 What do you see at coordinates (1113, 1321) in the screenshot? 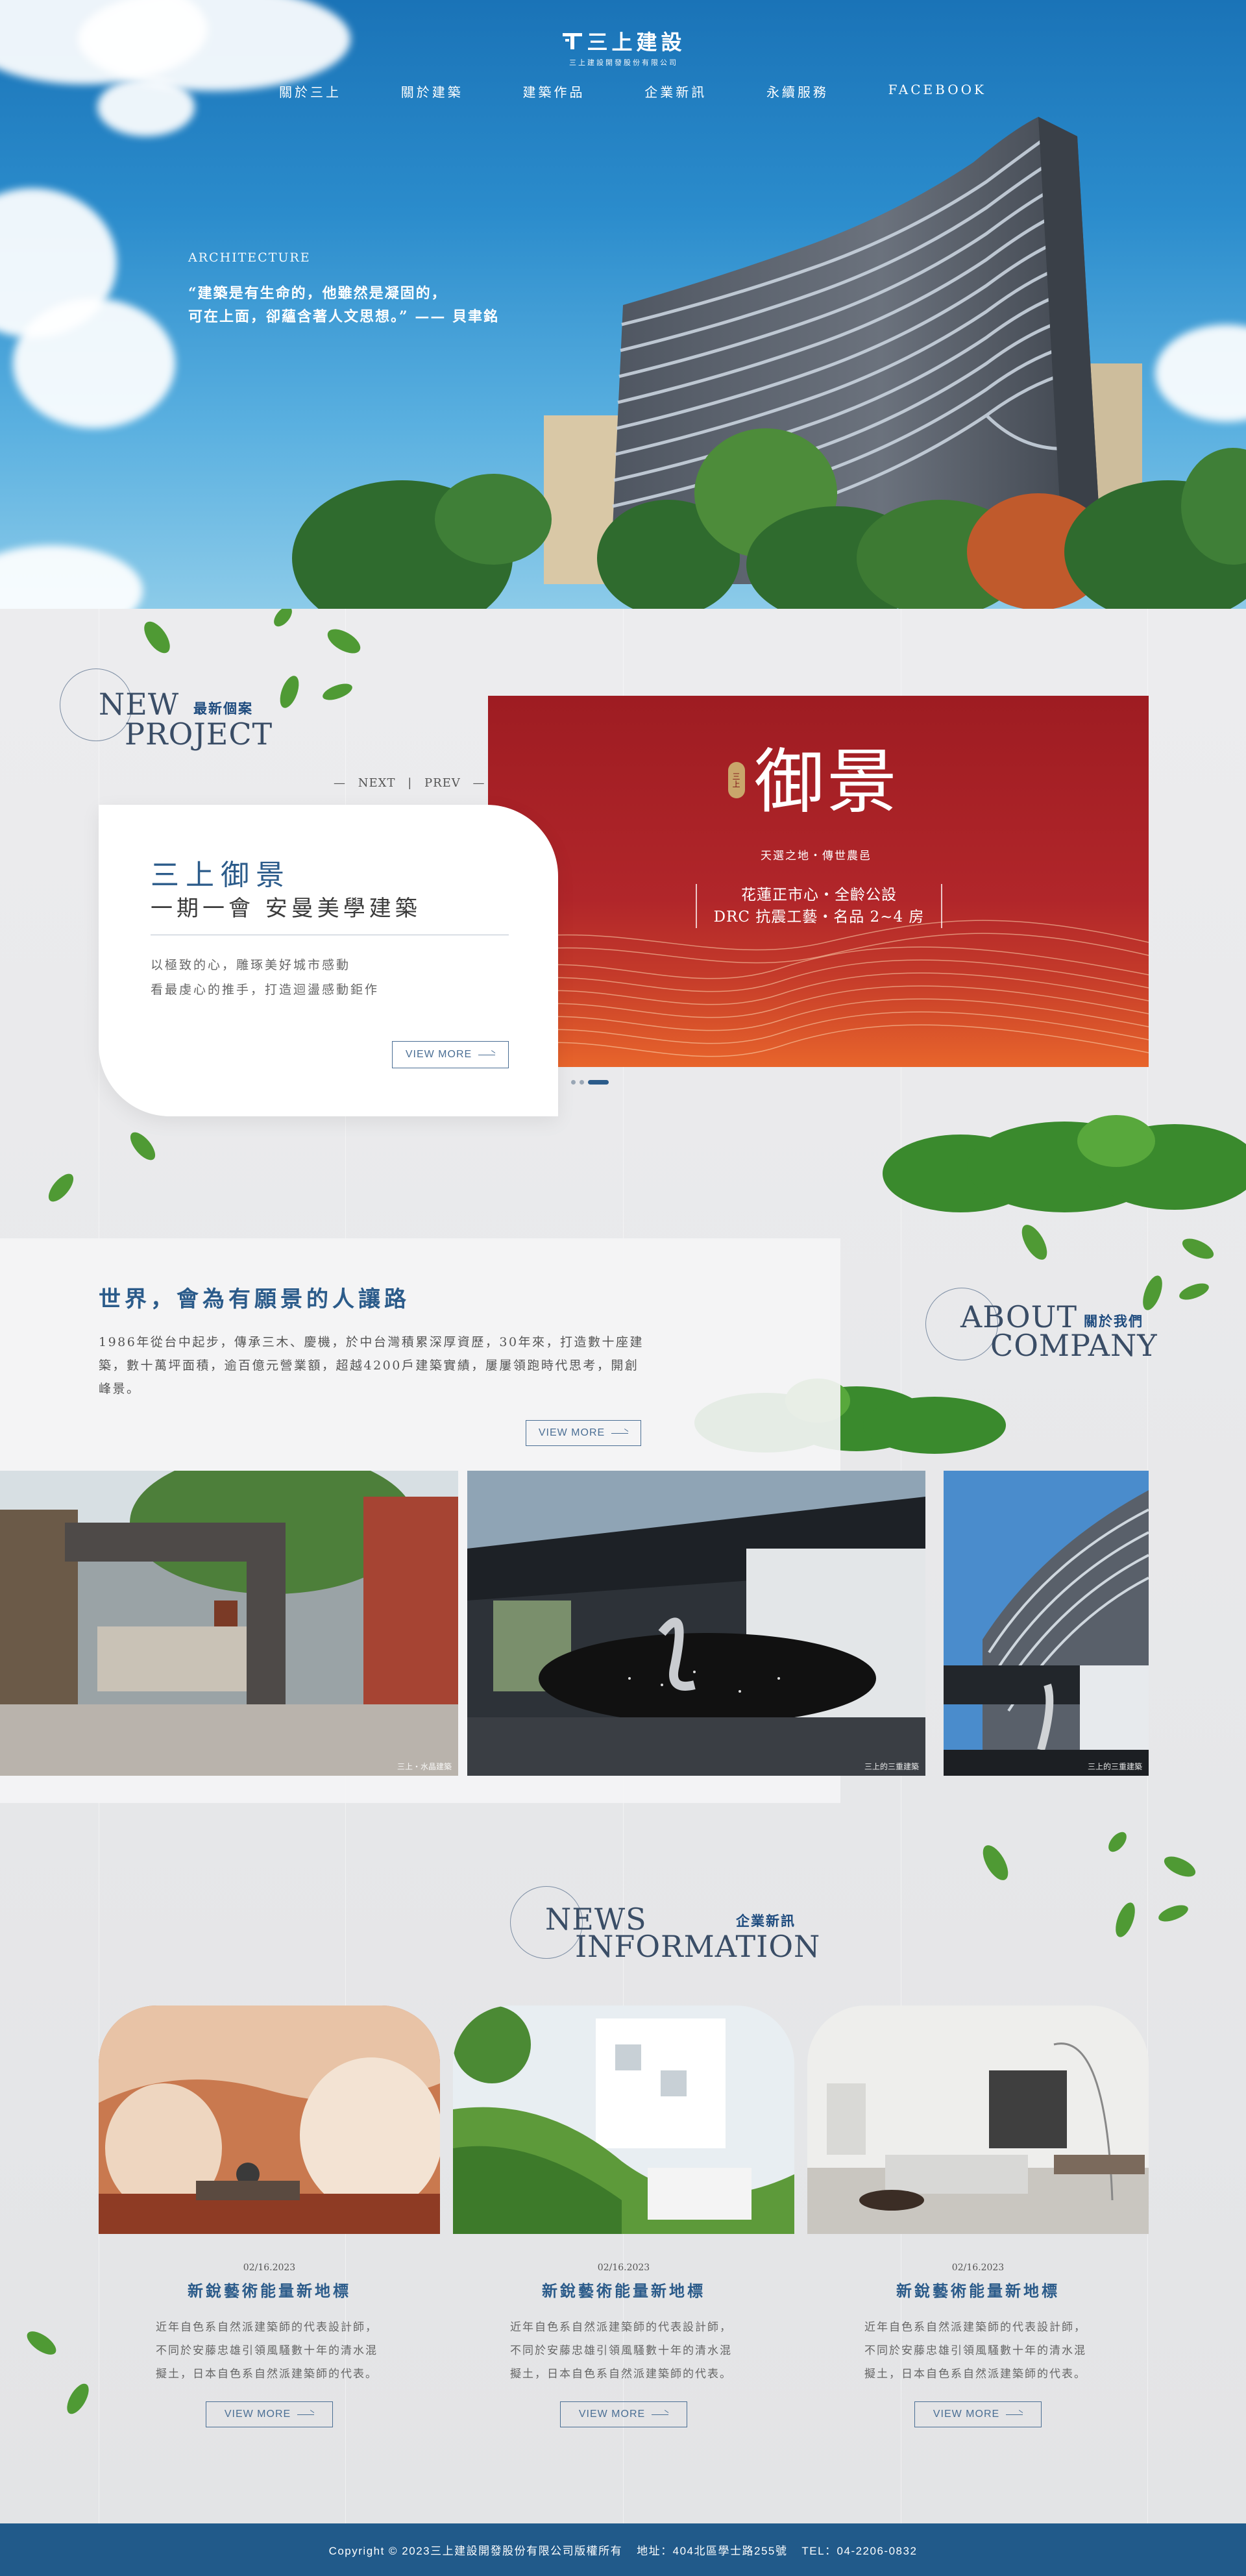
I see `heading-cn: 關於我們` at bounding box center [1113, 1321].